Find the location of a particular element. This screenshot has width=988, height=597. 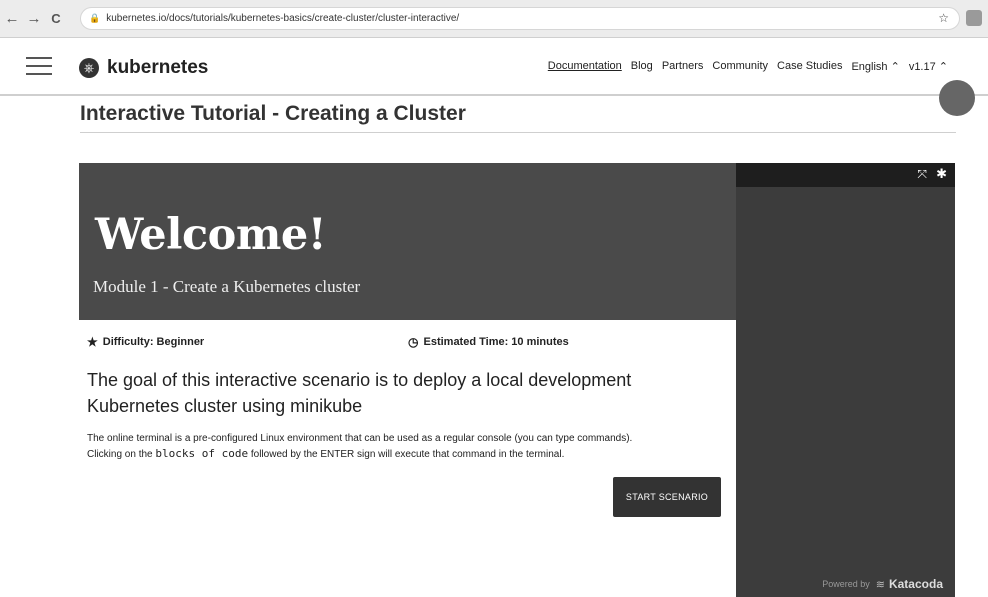

nav-partners: Partners is located at coordinates (683, 66).